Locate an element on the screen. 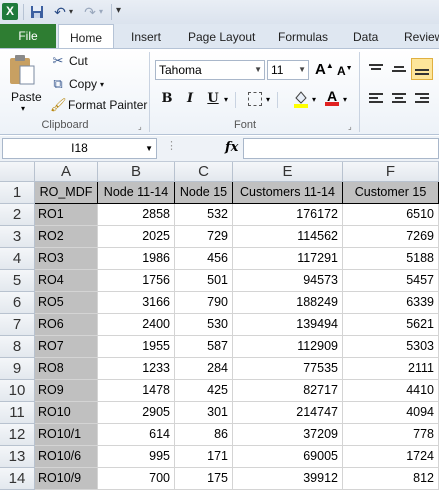  undo-dropdown-icon: ▾ is located at coordinates (71, 11).